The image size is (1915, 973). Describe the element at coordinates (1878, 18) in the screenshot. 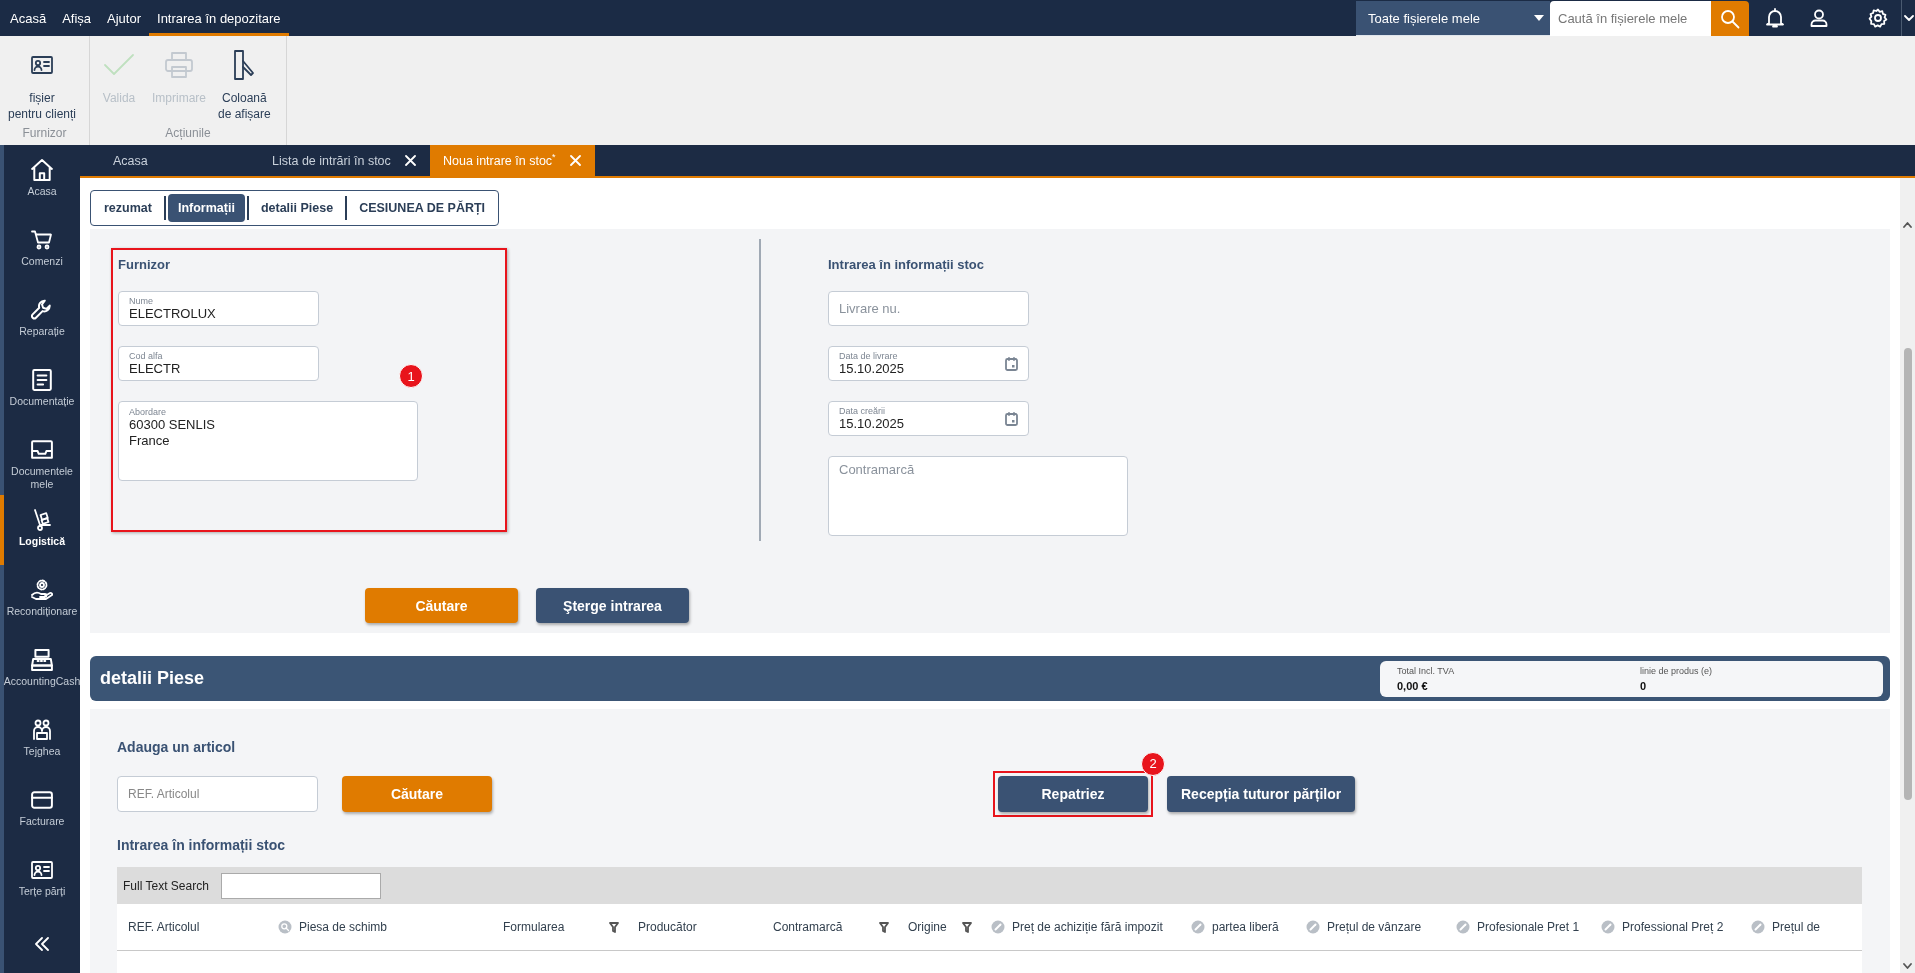

I see `settings-icon` at that location.